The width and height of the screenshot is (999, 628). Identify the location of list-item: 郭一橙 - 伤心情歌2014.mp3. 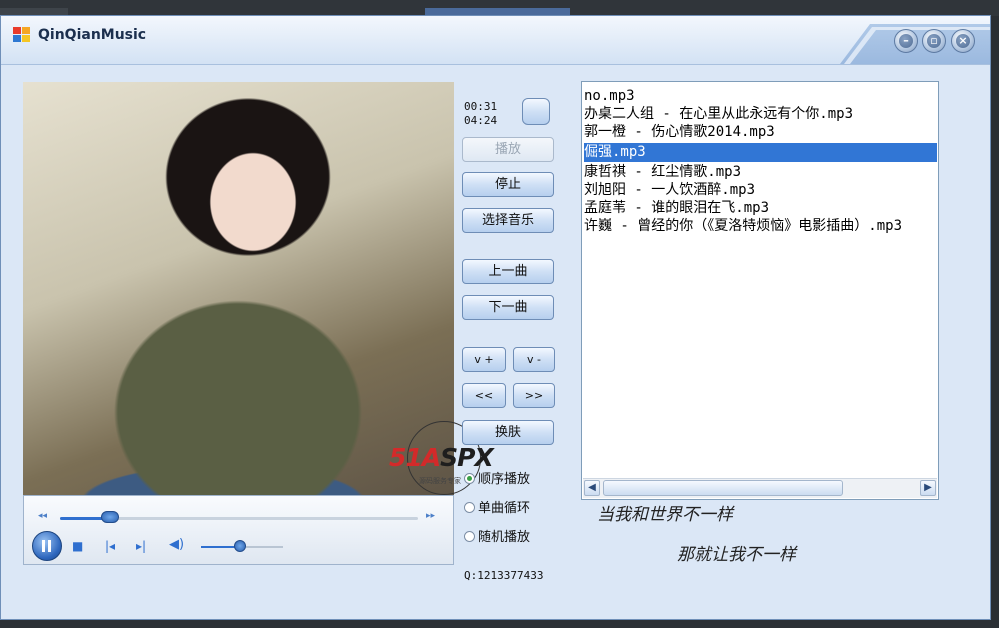
(760, 132).